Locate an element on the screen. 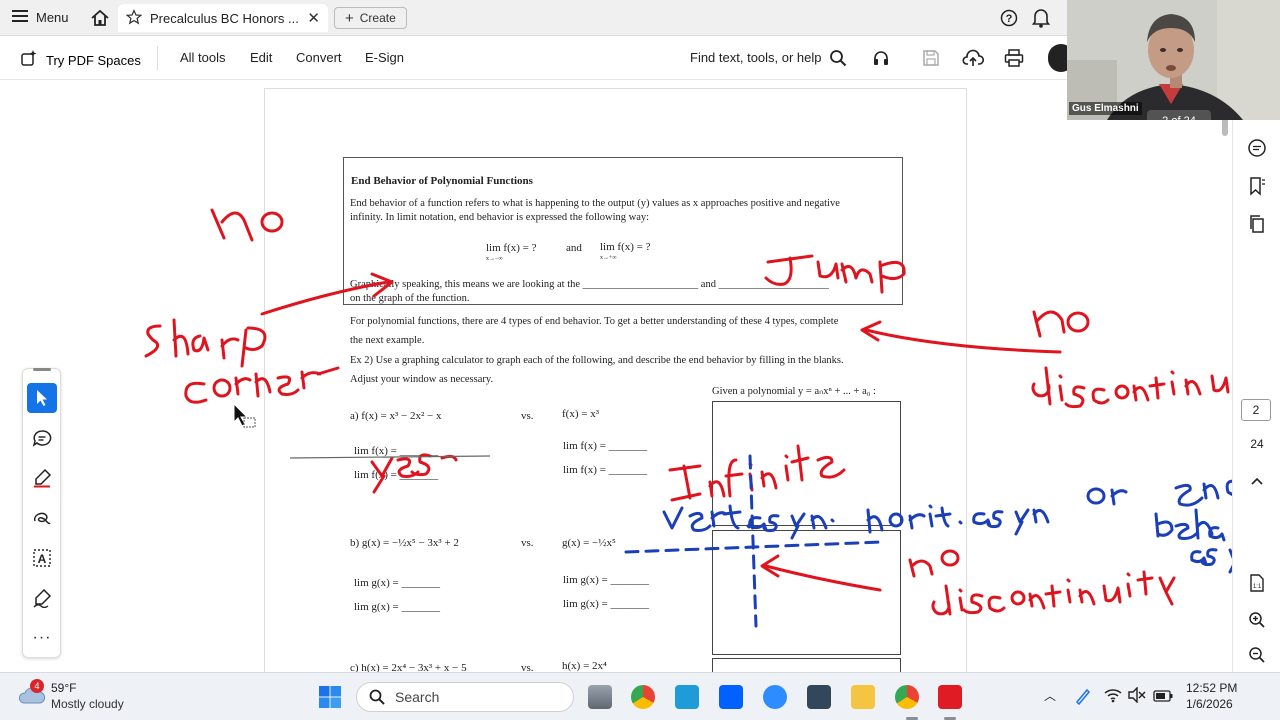 This screenshot has height=720, width=1280. annotation-tool-palette: A ··· is located at coordinates (41, 513).